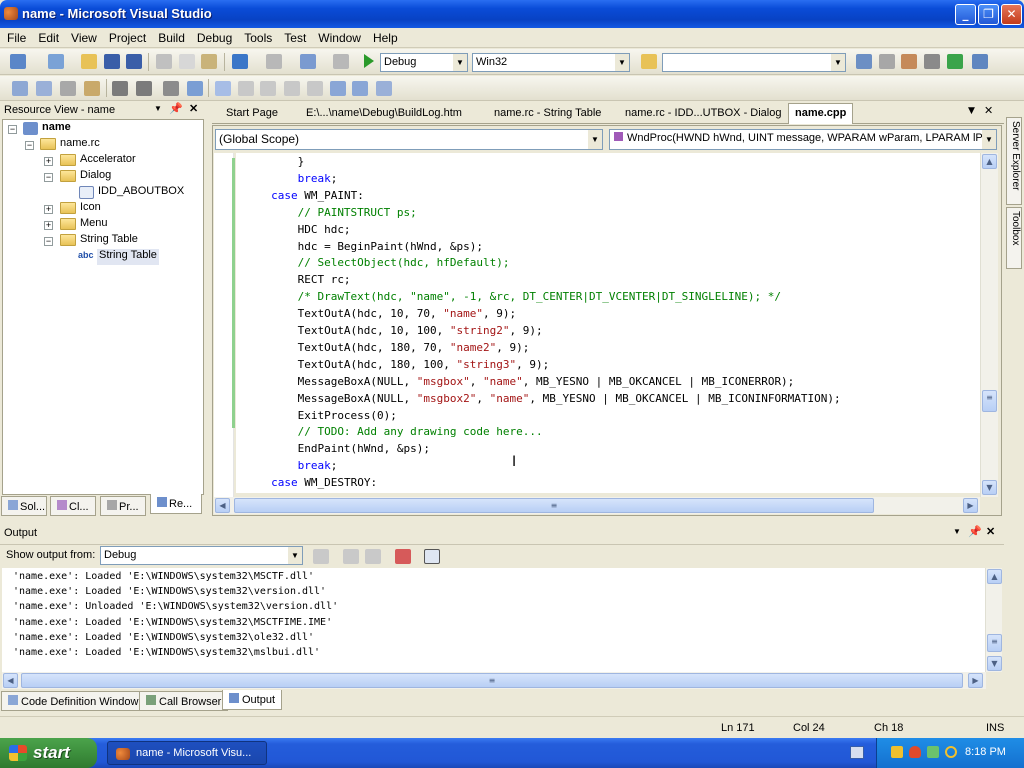  What do you see at coordinates (955, 61) in the screenshot?
I see `start-page-icon` at bounding box center [955, 61].